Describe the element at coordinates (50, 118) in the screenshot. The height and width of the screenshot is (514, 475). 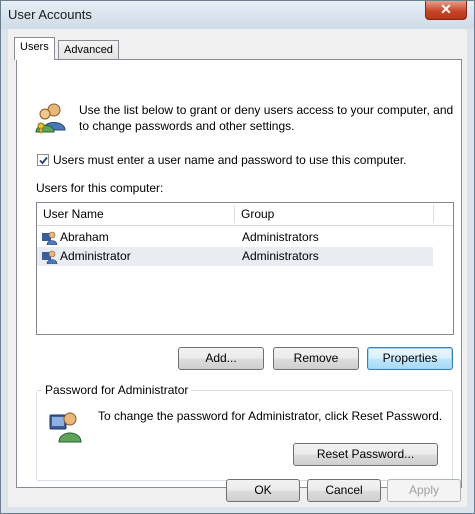
I see `users-icon` at that location.